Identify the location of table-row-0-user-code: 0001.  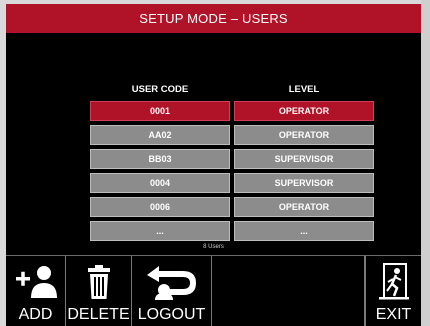
(160, 111).